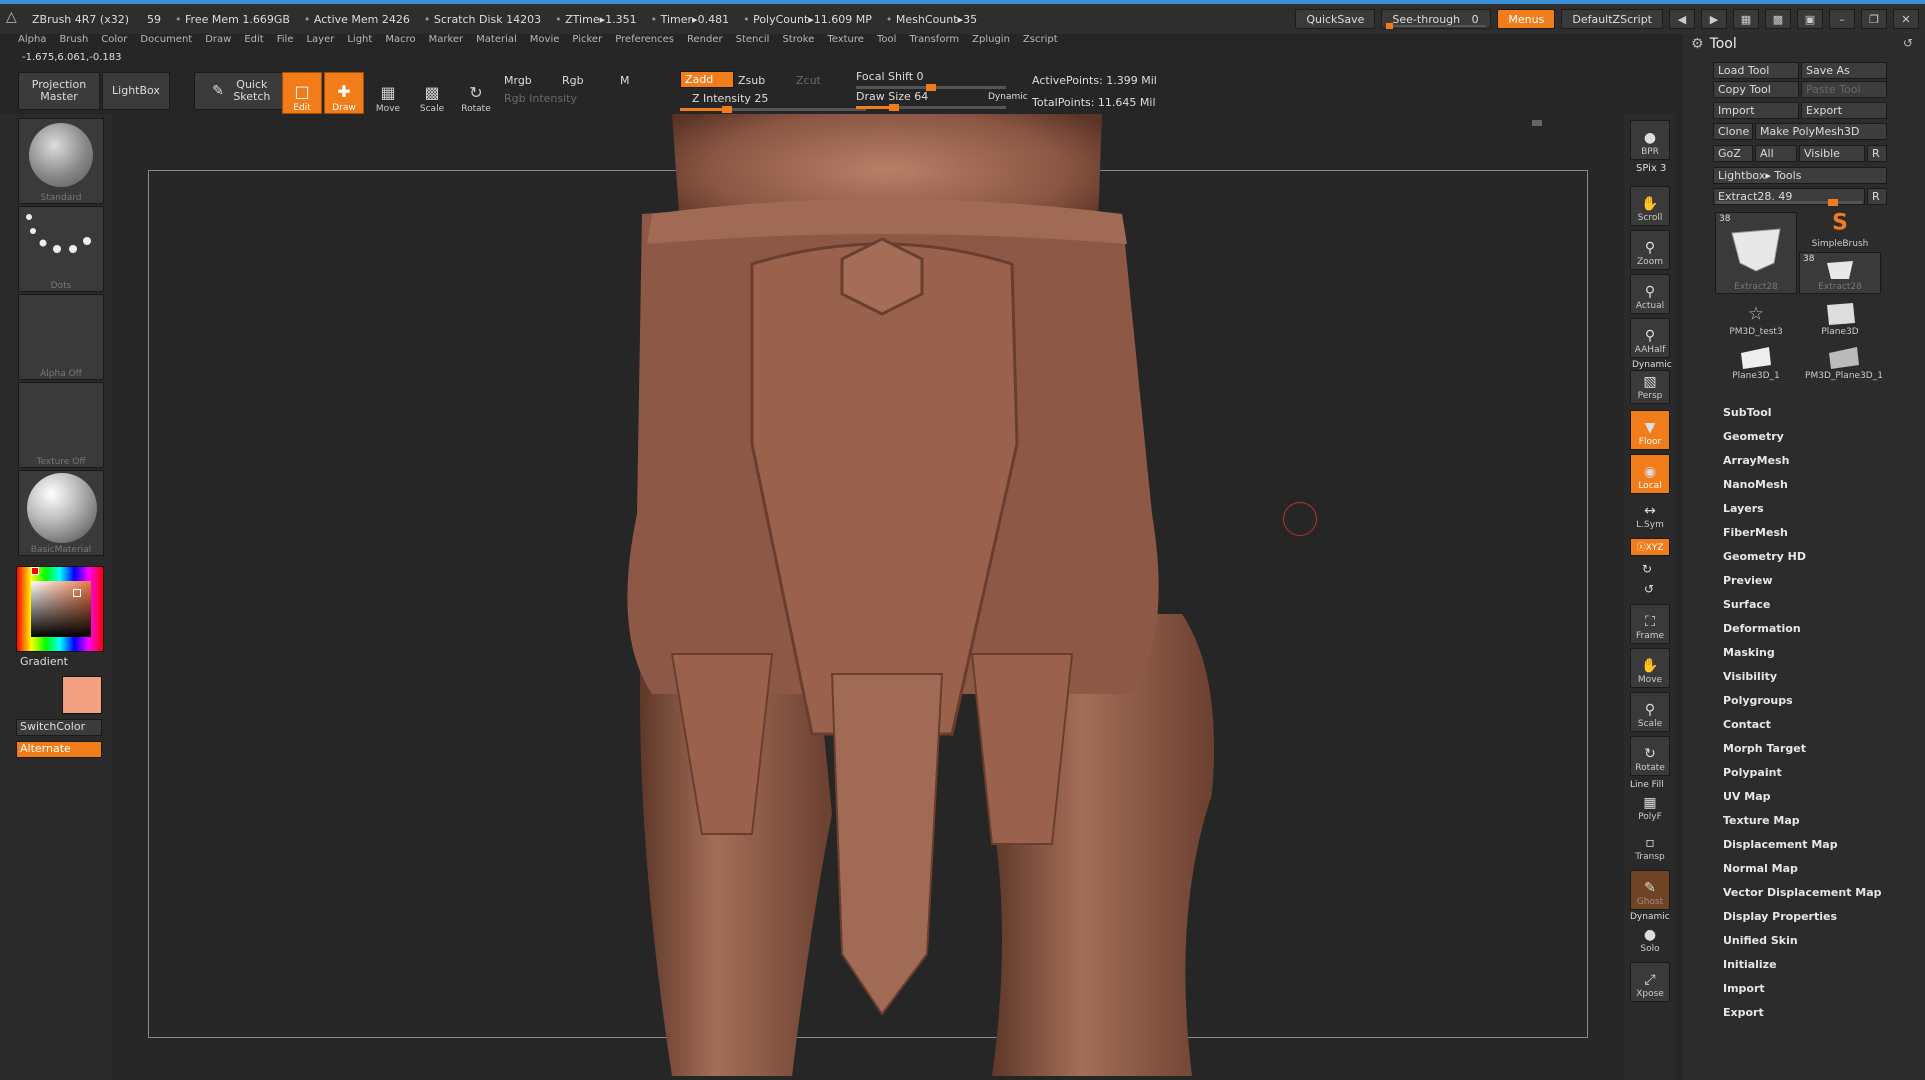 Image resolution: width=1925 pixels, height=1080 pixels. I want to click on dynamic-toggle: Dynamic, so click(1008, 97).